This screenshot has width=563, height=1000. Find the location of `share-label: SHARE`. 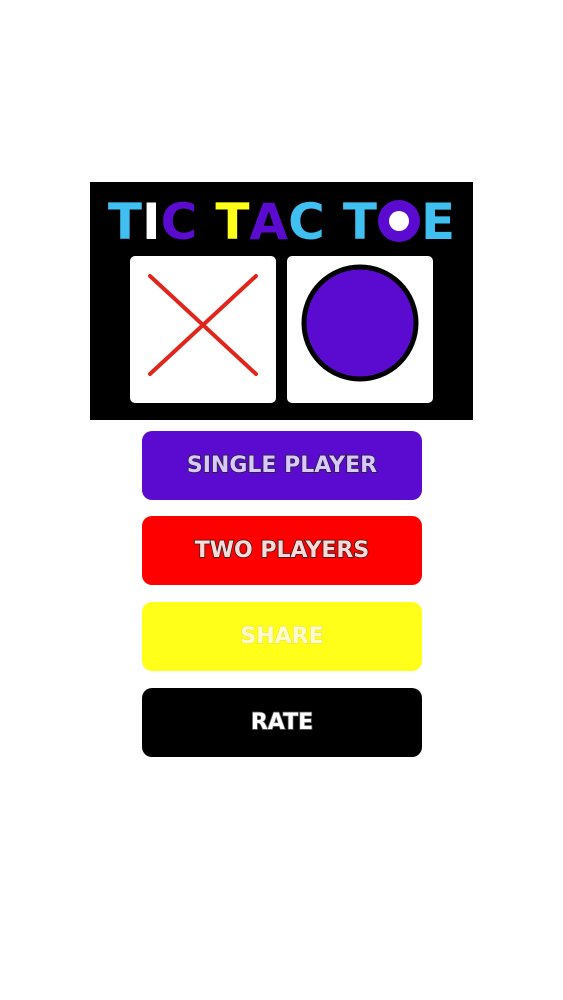

share-label: SHARE is located at coordinates (282, 636).